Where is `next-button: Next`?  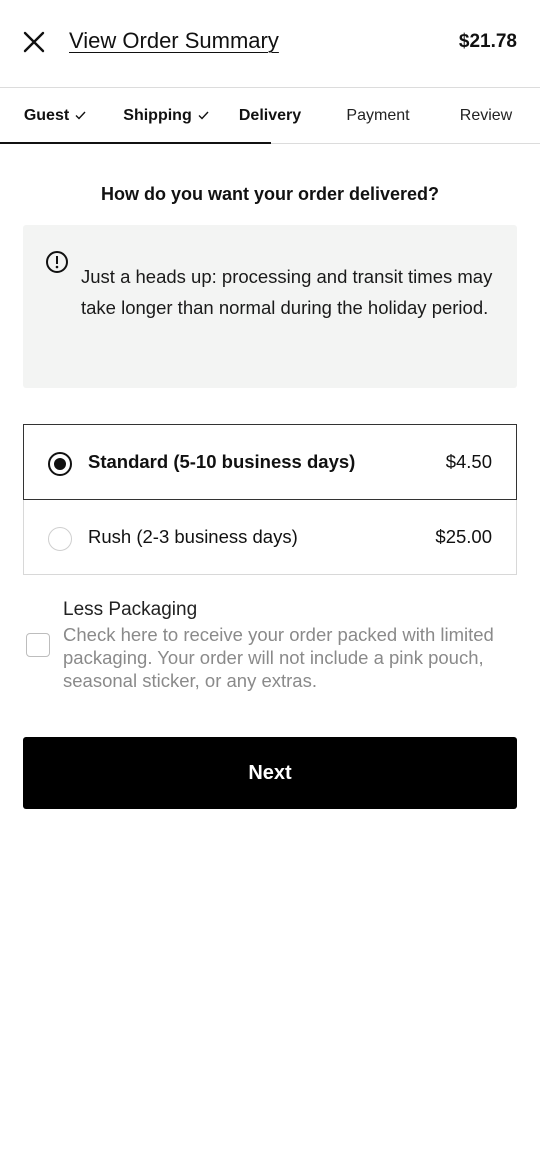 next-button: Next is located at coordinates (270, 773).